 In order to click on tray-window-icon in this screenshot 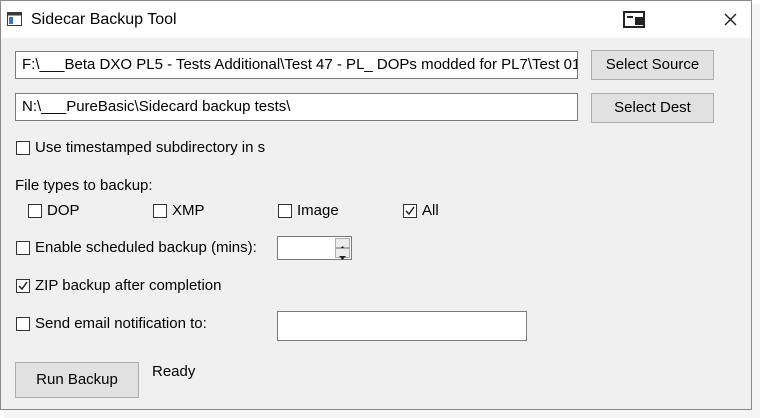, I will do `click(635, 20)`.